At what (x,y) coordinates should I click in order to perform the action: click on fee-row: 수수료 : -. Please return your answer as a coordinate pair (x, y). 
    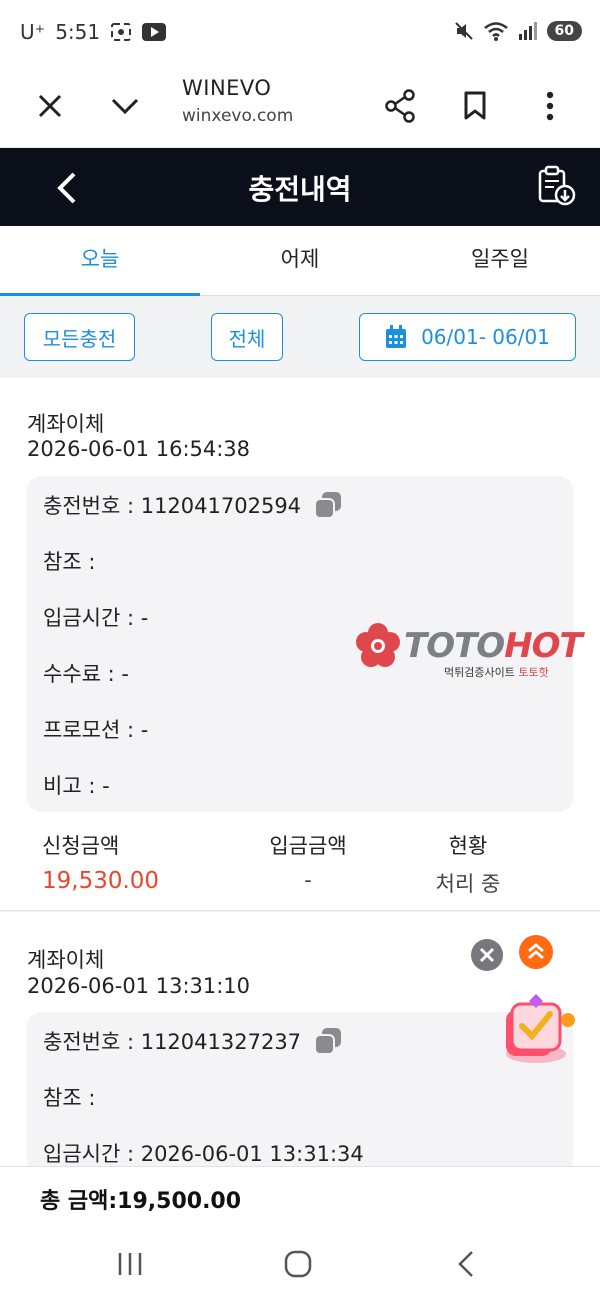
    Looking at the image, I should click on (86, 674).